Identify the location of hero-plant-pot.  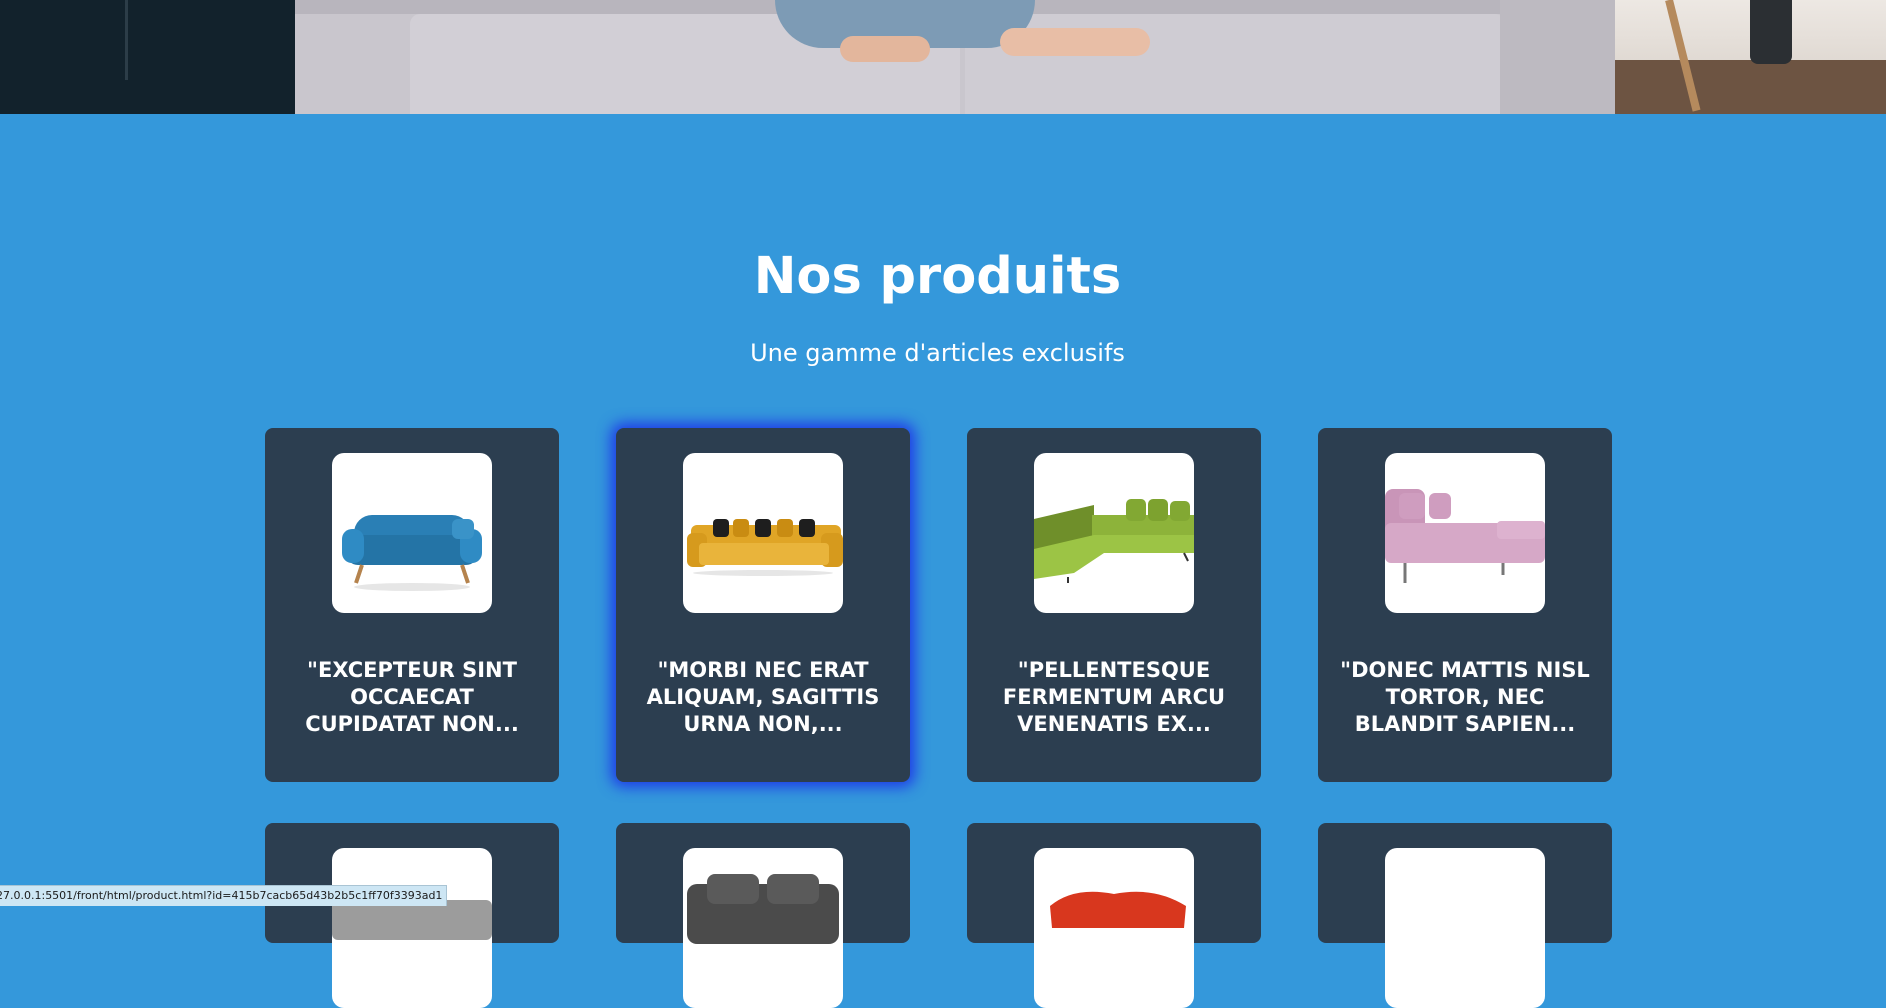
(1771, 32).